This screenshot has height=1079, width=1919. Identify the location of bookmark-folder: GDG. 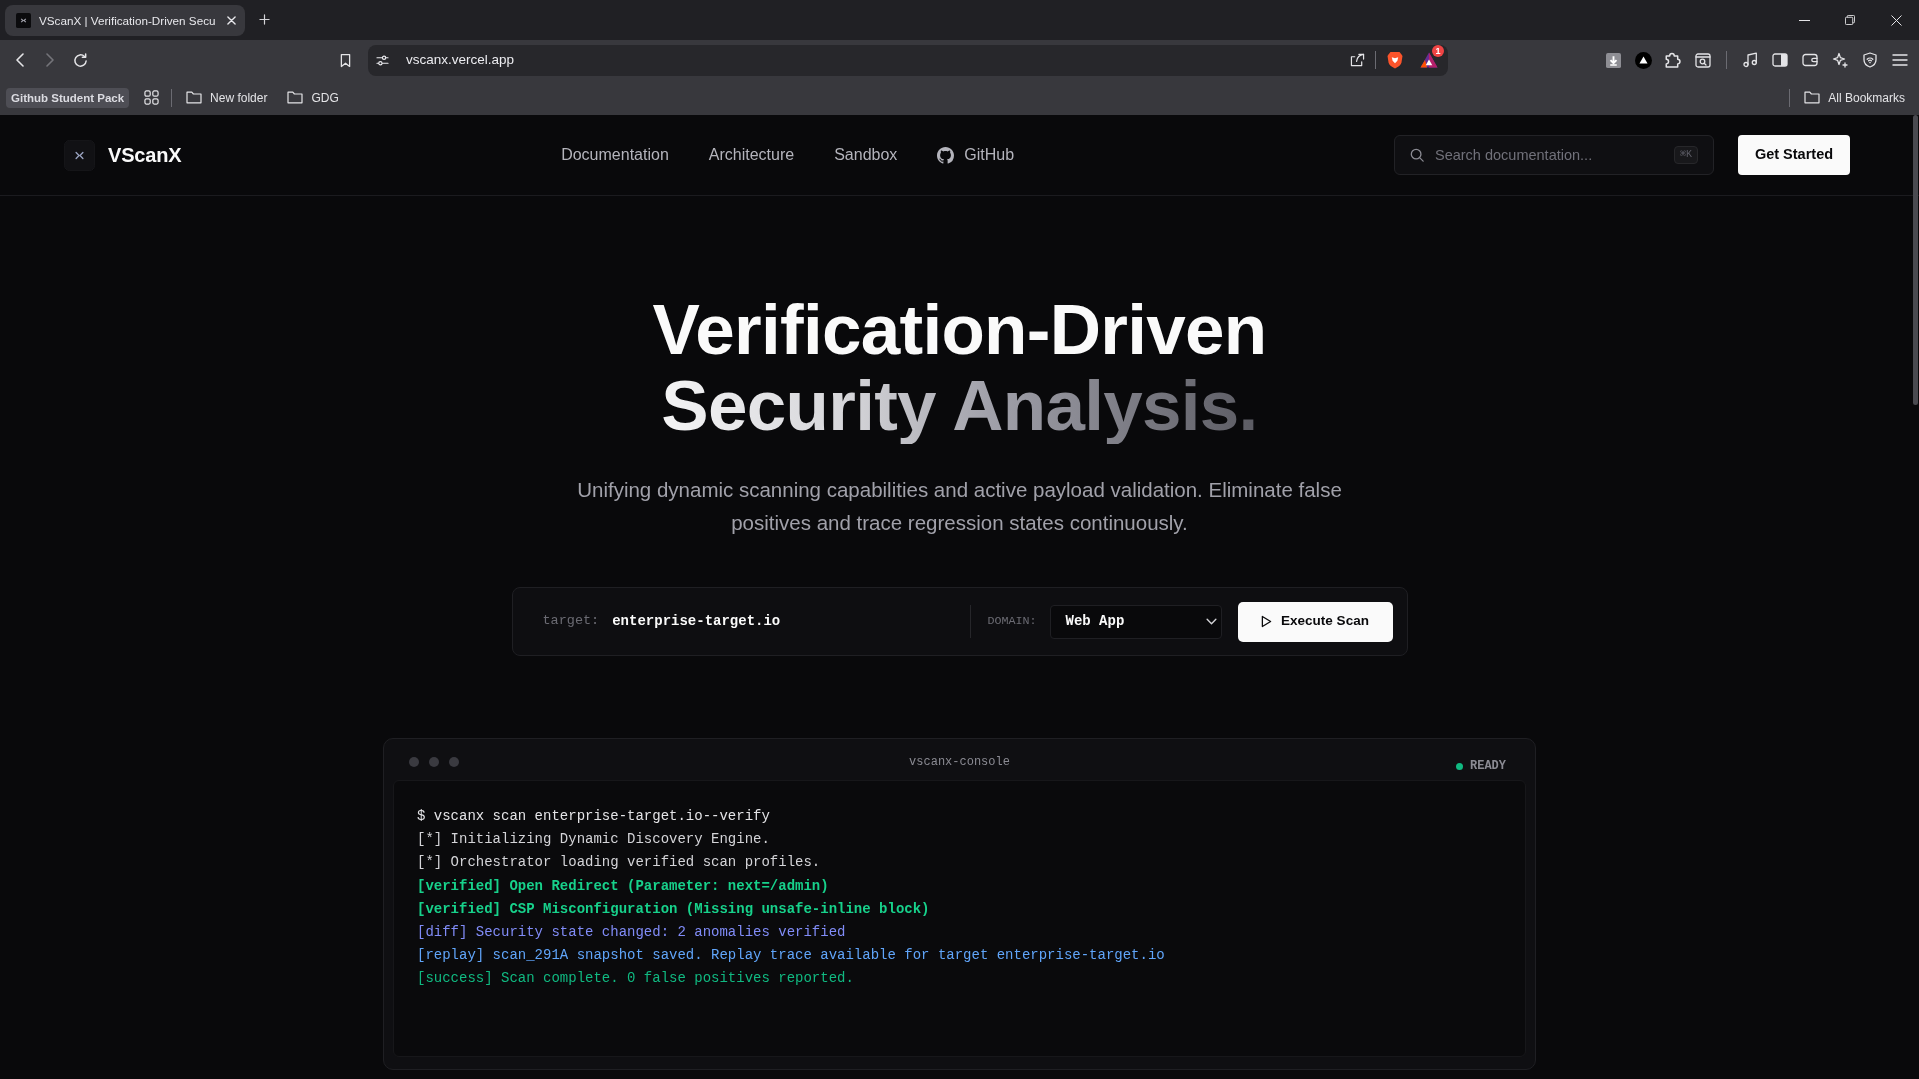
(313, 97).